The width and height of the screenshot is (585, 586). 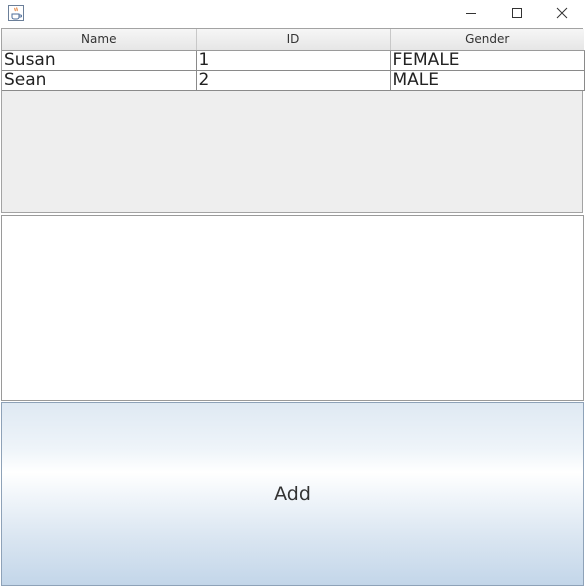 What do you see at coordinates (99, 60) in the screenshot?
I see `table-cell-name: Susan` at bounding box center [99, 60].